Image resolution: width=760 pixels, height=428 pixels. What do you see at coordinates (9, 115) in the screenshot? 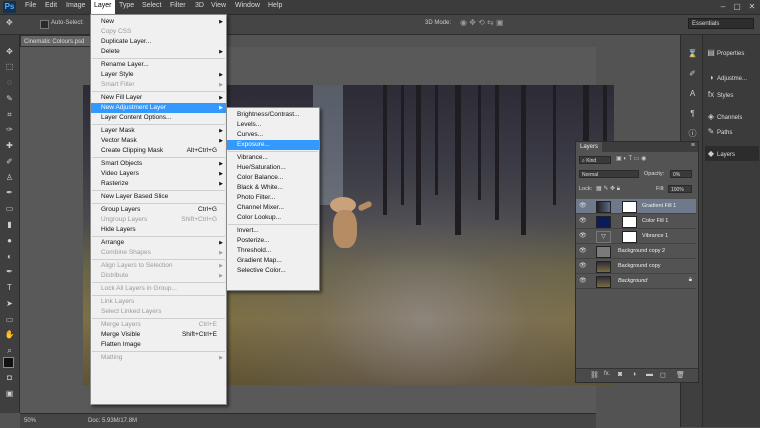
I see `crop-icon: ⌗` at bounding box center [9, 115].